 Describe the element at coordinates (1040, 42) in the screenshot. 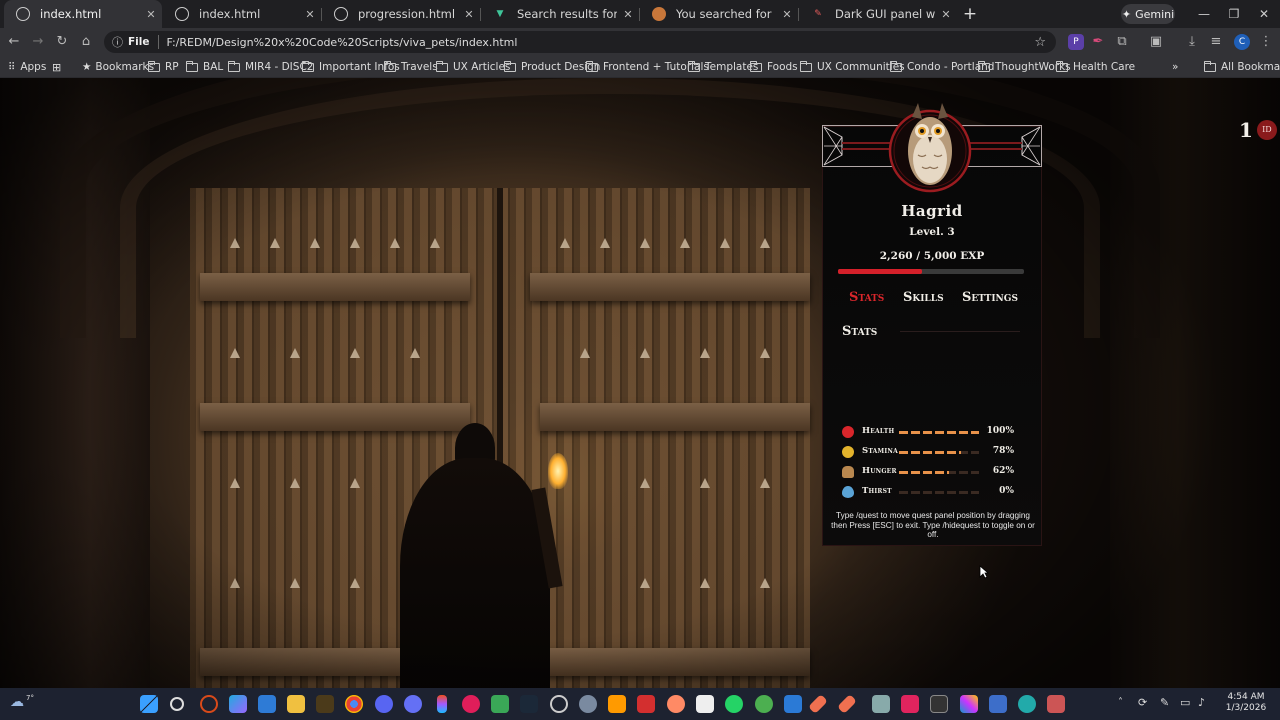

I see `star-icon: ☆` at that location.